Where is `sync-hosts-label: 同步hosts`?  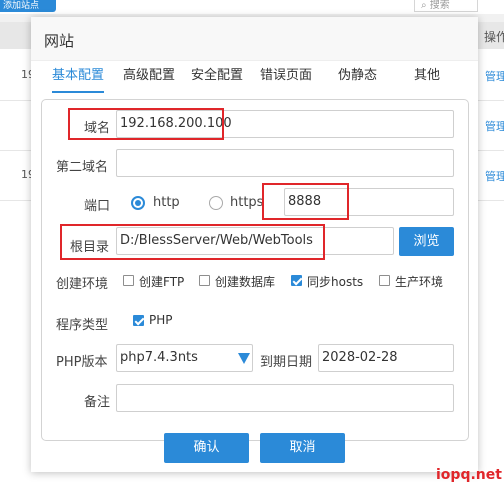 sync-hosts-label: 同步hosts is located at coordinates (335, 282).